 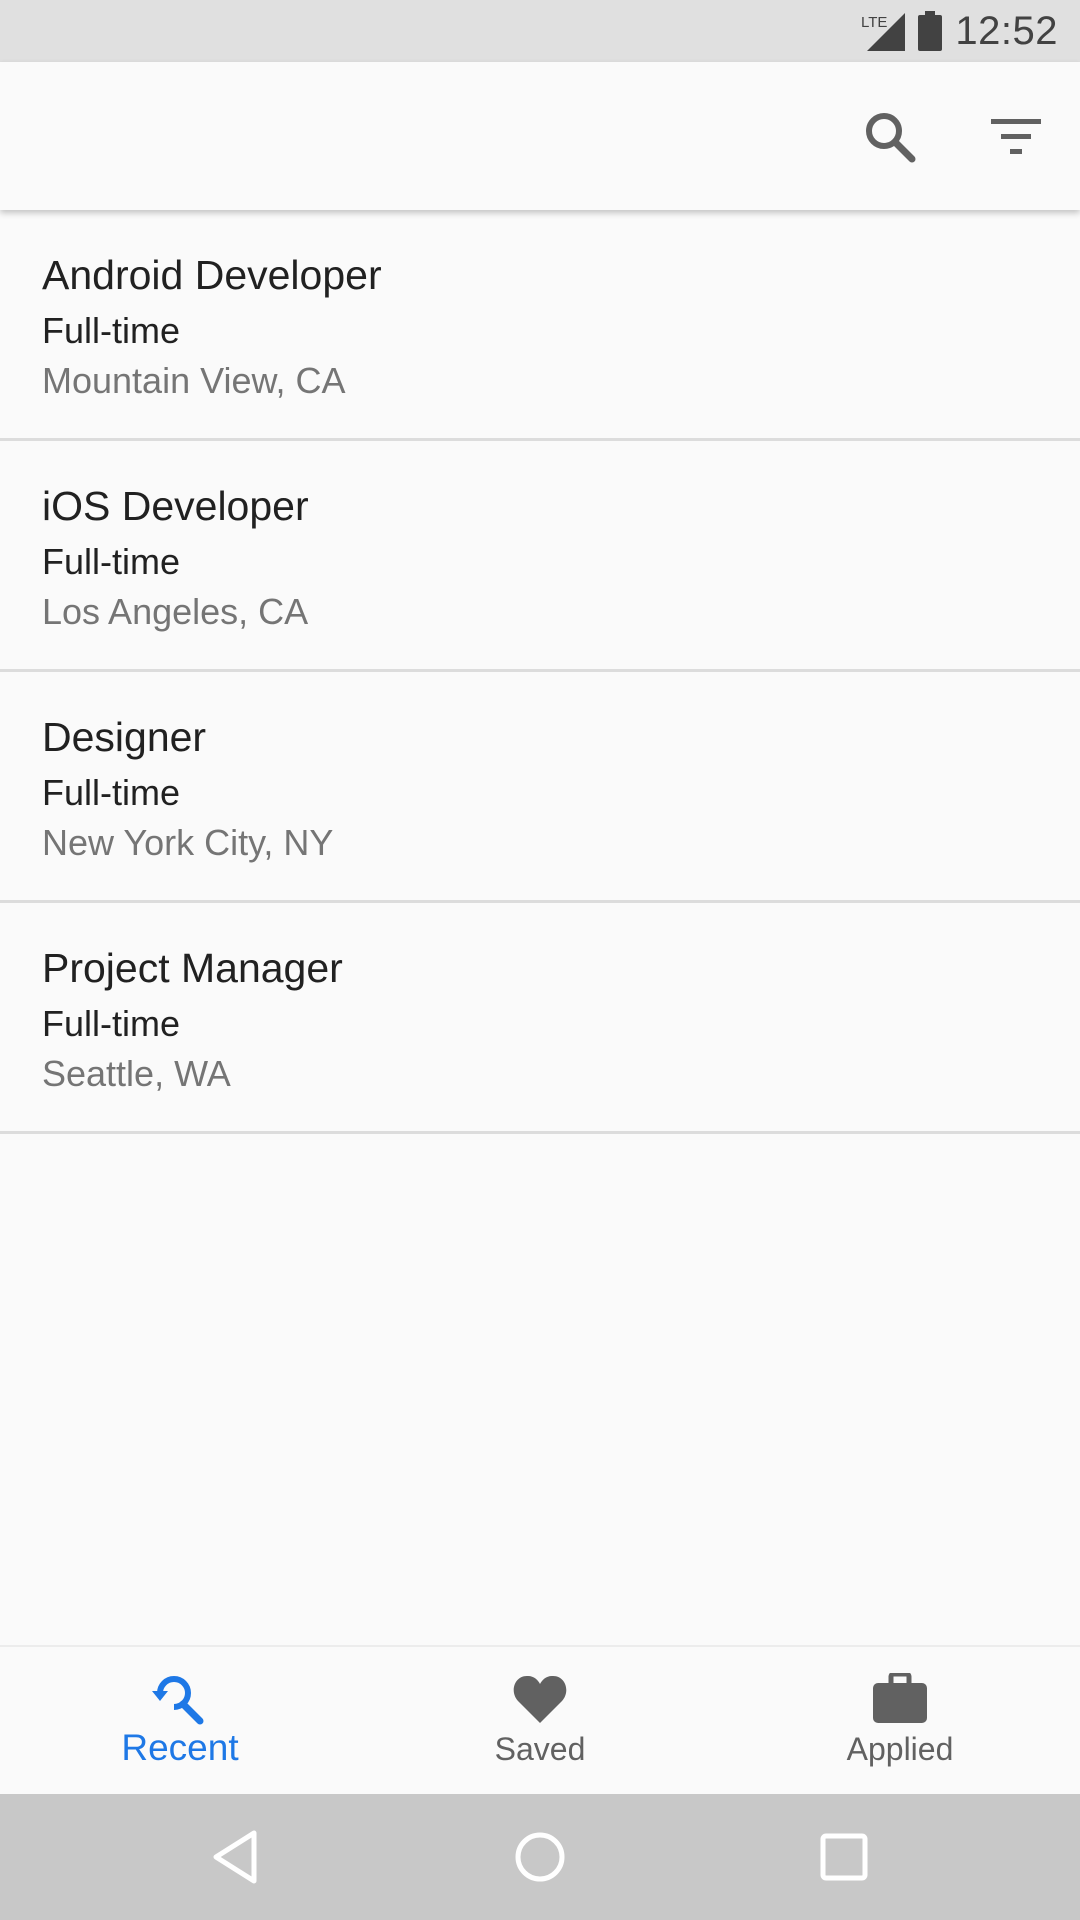 I want to click on home-circle-icon, so click(x=540, y=1857).